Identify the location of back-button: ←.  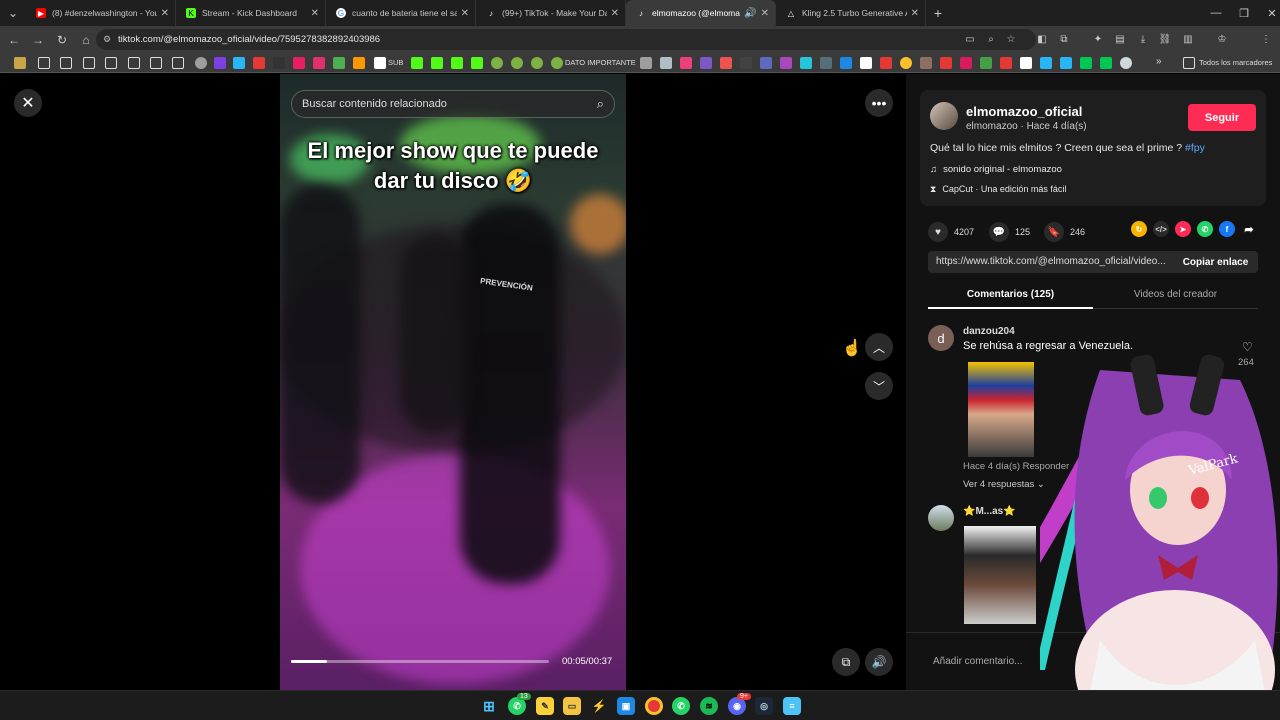
(14, 40).